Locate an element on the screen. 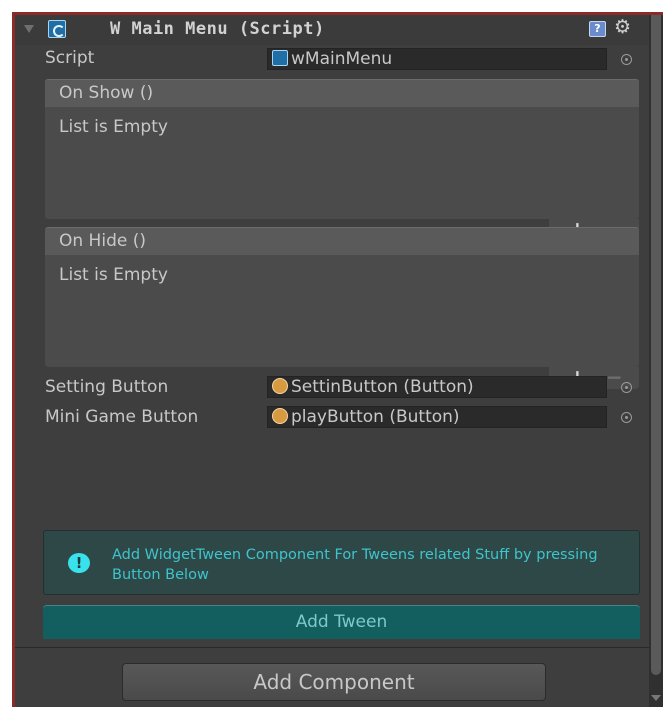 The width and height of the screenshot is (663, 713). mini-game-button-picker-icon is located at coordinates (626, 417).